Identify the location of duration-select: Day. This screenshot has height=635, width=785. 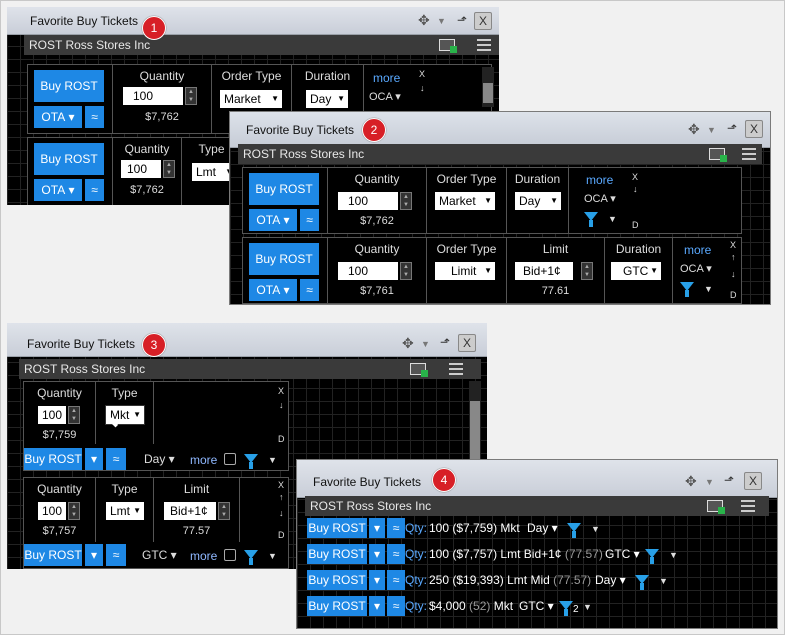
(538, 201).